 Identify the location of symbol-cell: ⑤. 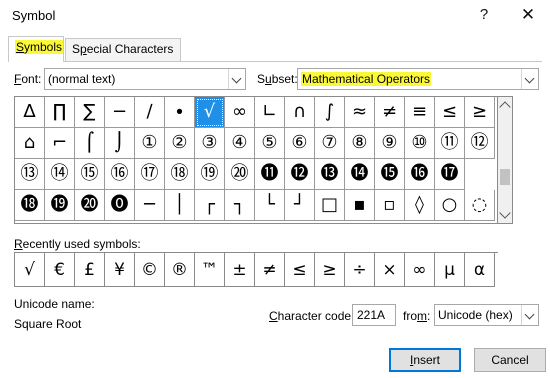
(270, 143).